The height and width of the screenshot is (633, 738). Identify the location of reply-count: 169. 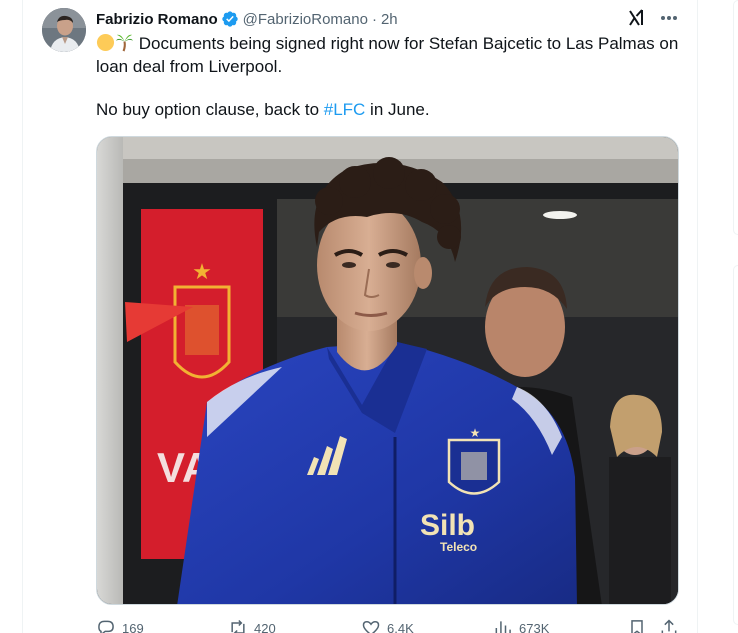
(133, 626).